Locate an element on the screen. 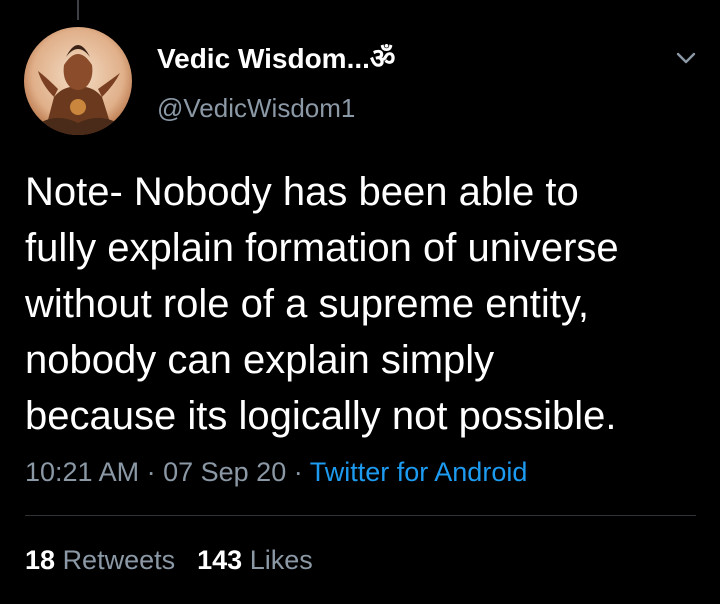 The height and width of the screenshot is (604, 720). likes-stat: 143 Likes is located at coordinates (255, 560).